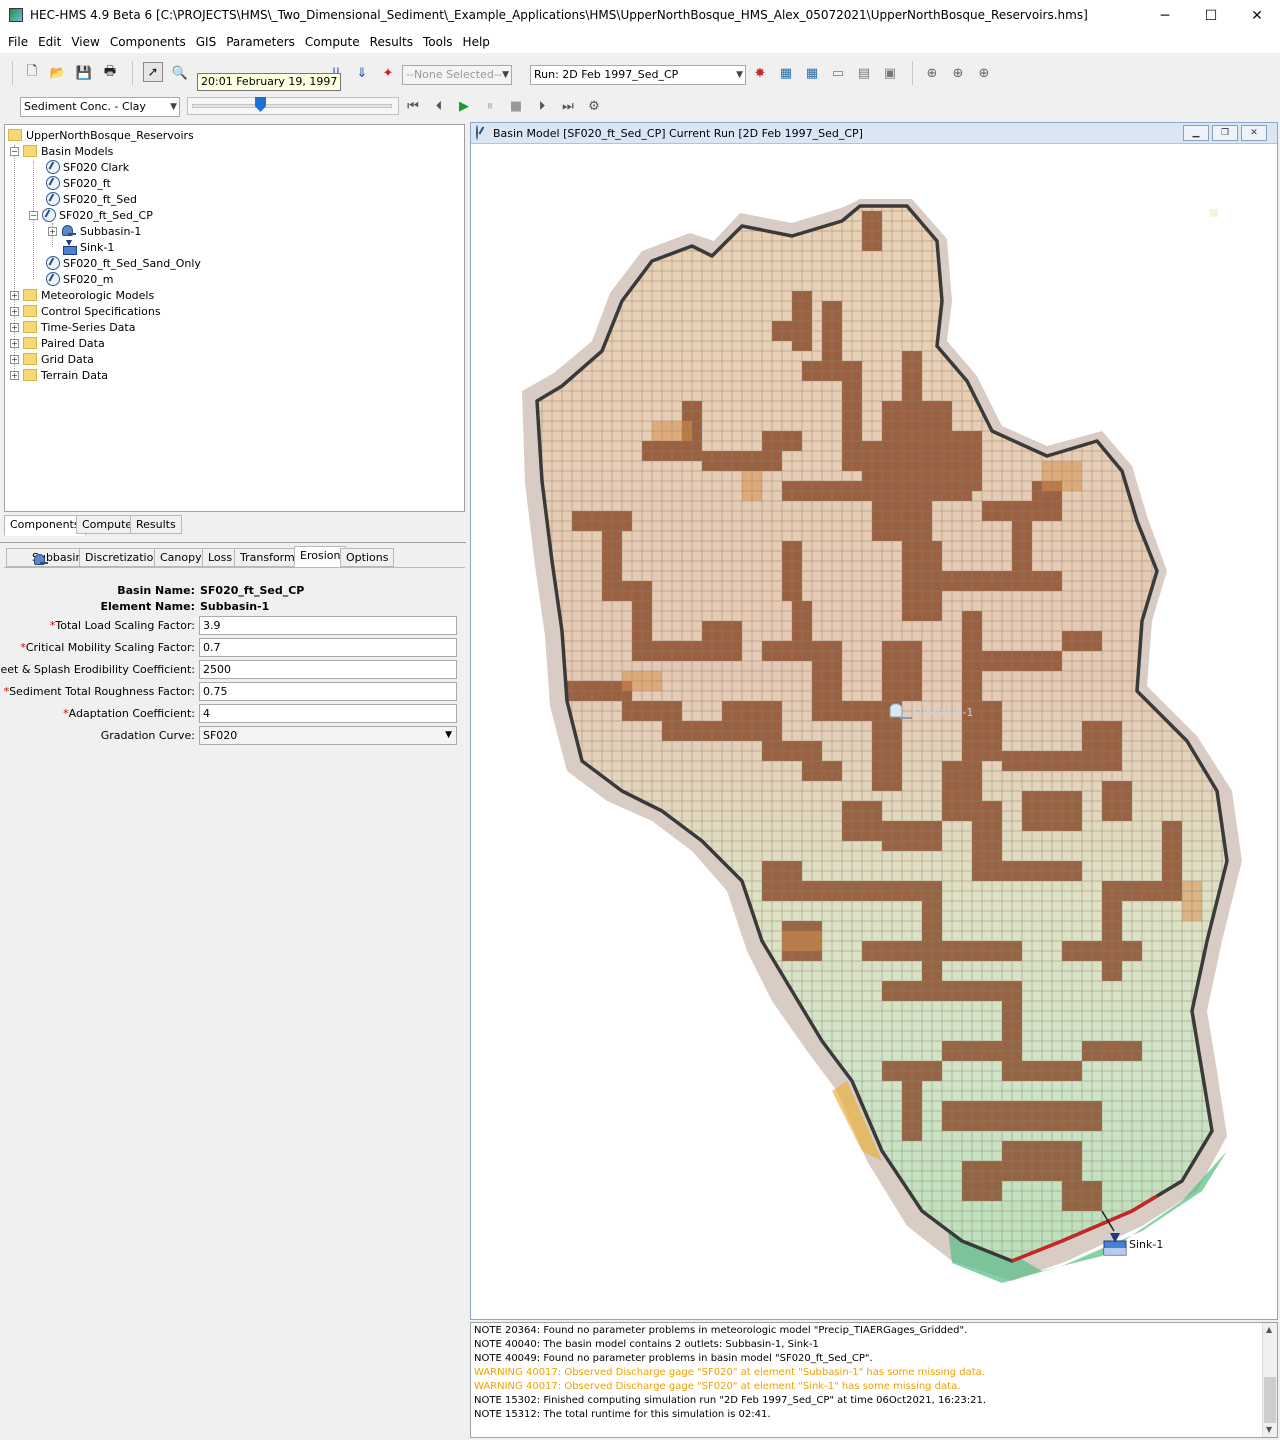 This screenshot has width=1280, height=1440. Describe the element at coordinates (367, 557) in the screenshot. I see `tab-options: Options` at that location.